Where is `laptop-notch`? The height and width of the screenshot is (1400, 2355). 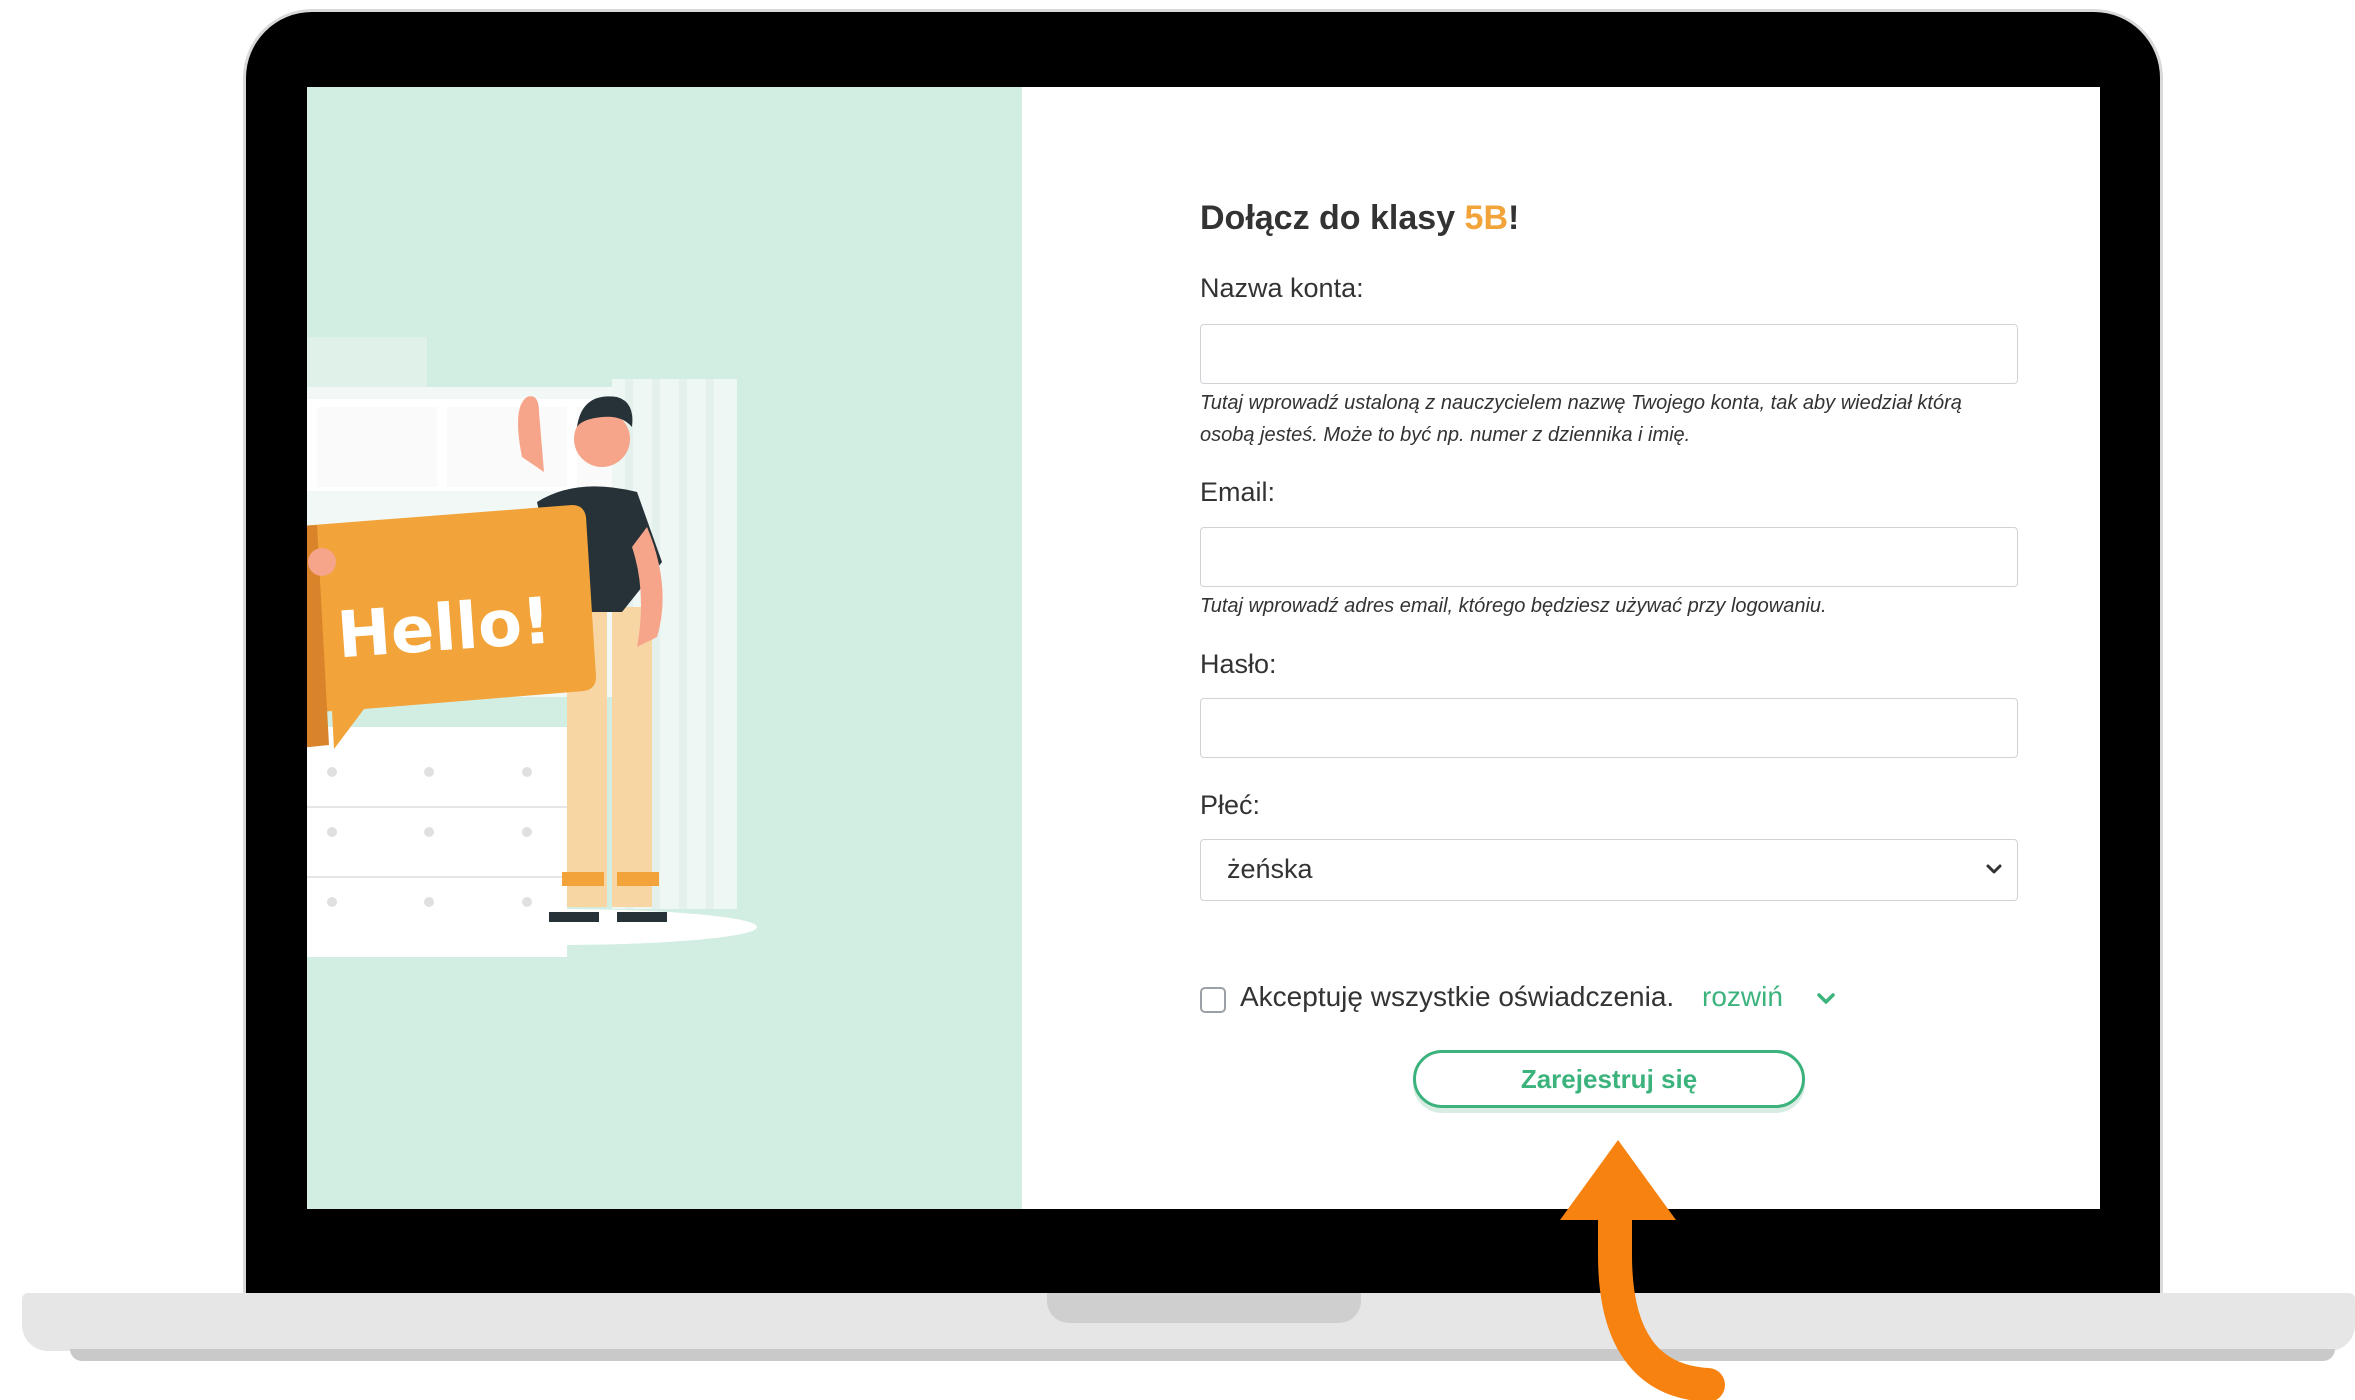
laptop-notch is located at coordinates (1204, 1308).